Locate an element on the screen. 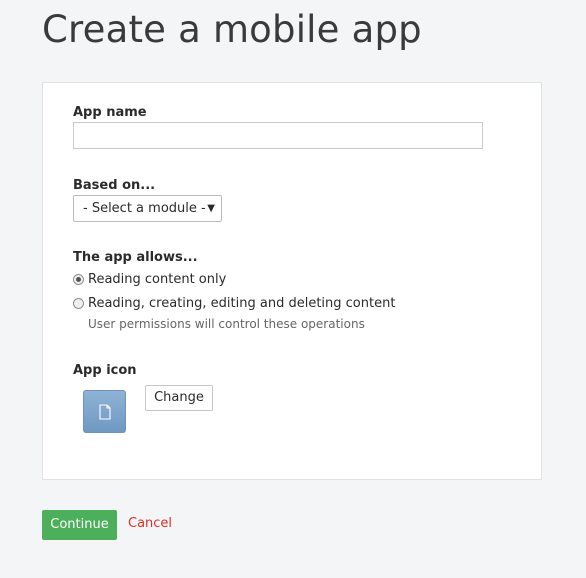  change-icon-button: Change is located at coordinates (179, 398).